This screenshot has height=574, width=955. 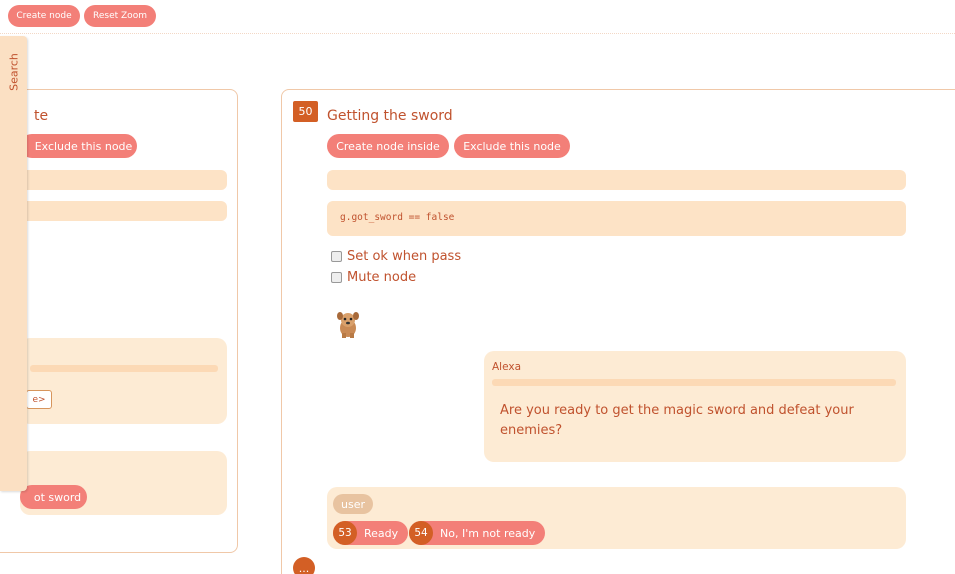 What do you see at coordinates (41, 116) in the screenshot?
I see `left-node-title: te` at bounding box center [41, 116].